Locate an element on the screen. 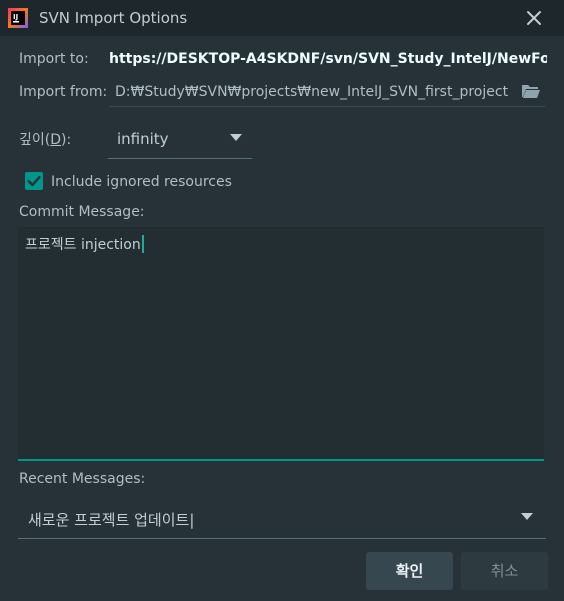 Image resolution: width=564 pixels, height=601 pixels. depth-dropdown: infinity is located at coordinates (180, 141).